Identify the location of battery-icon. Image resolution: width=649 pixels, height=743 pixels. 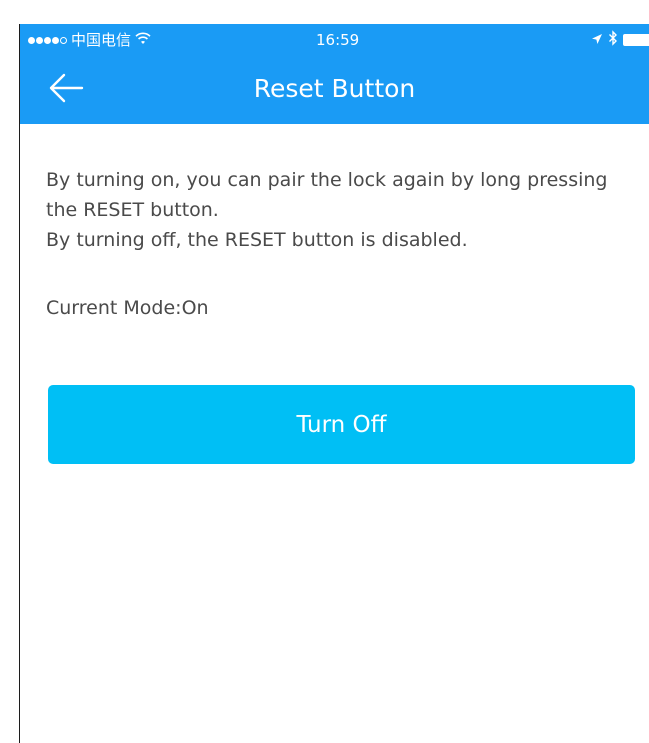
(636, 40).